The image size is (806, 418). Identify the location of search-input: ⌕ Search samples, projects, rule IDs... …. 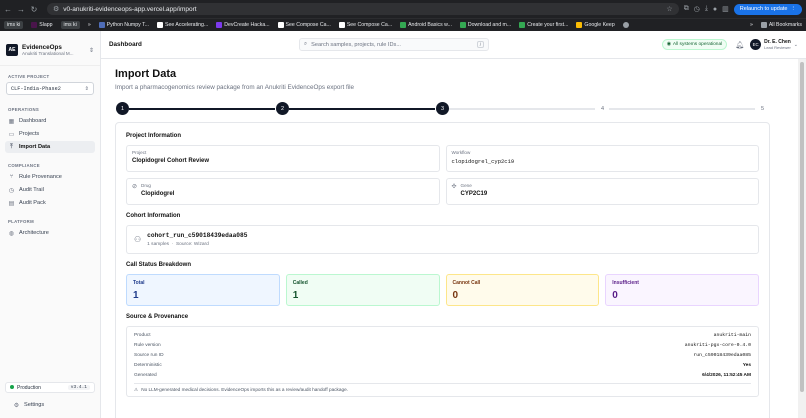
(394, 44).